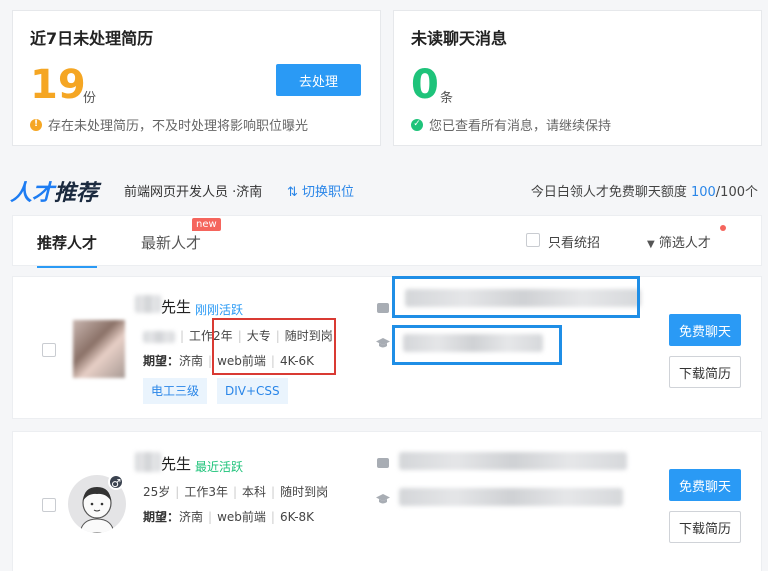 The width and height of the screenshot is (768, 571). What do you see at coordinates (651, 244) in the screenshot?
I see `filter-icon: ▼` at bounding box center [651, 244].